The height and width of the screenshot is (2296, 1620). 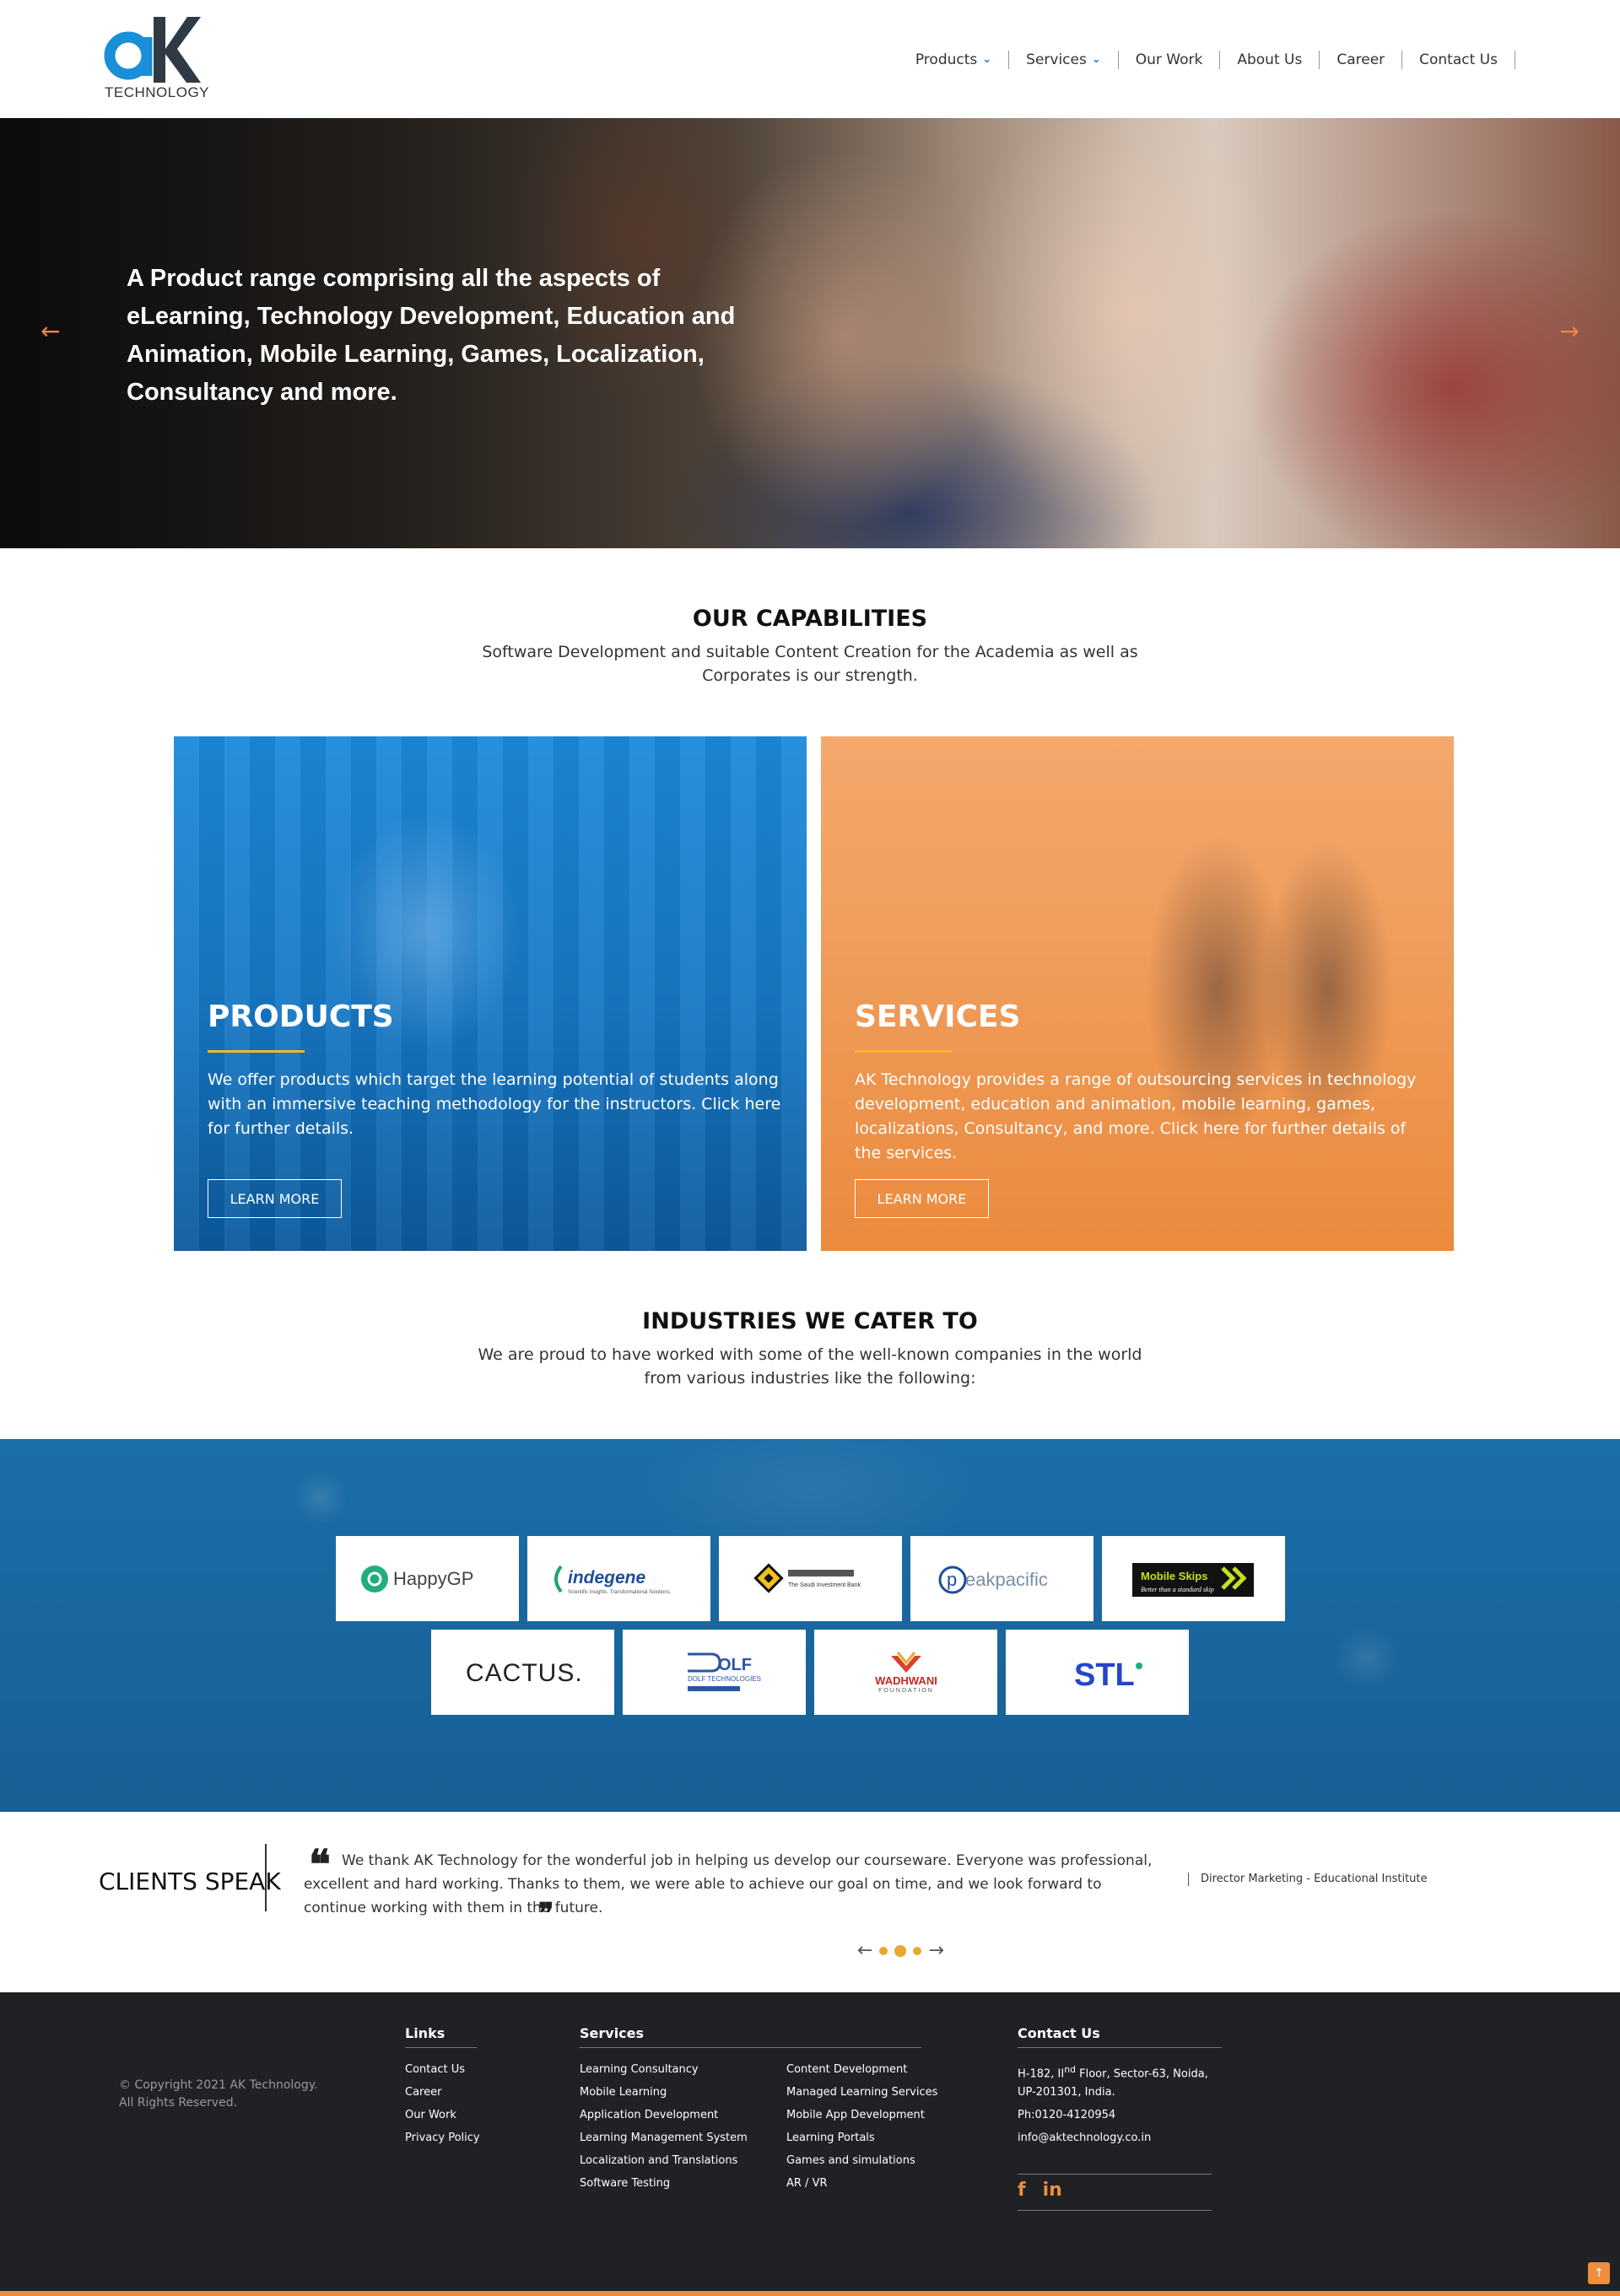 What do you see at coordinates (442, 2142) in the screenshot?
I see `footer-link-privacy-policy: Privacy Policy` at bounding box center [442, 2142].